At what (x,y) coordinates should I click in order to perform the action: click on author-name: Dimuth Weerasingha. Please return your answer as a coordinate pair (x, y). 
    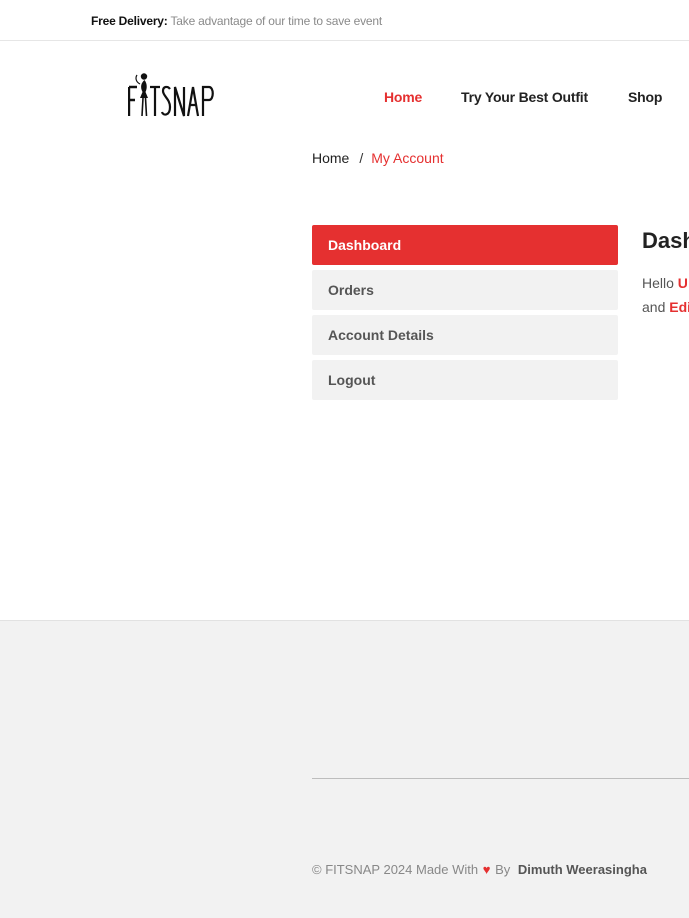
    Looking at the image, I should click on (582, 869).